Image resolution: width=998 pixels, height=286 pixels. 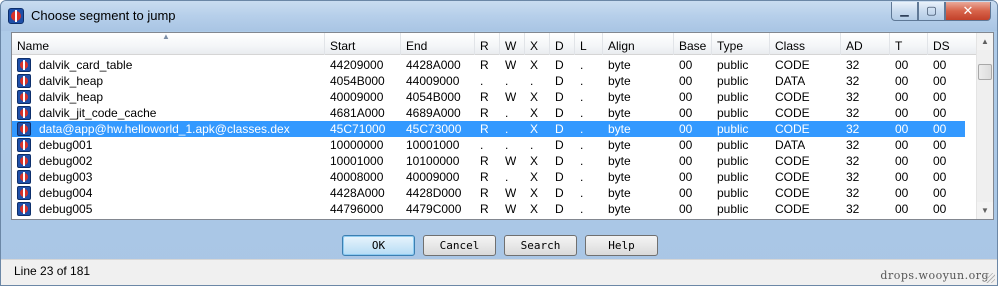 What do you see at coordinates (168, 44) in the screenshot?
I see `column-header-name: Name` at bounding box center [168, 44].